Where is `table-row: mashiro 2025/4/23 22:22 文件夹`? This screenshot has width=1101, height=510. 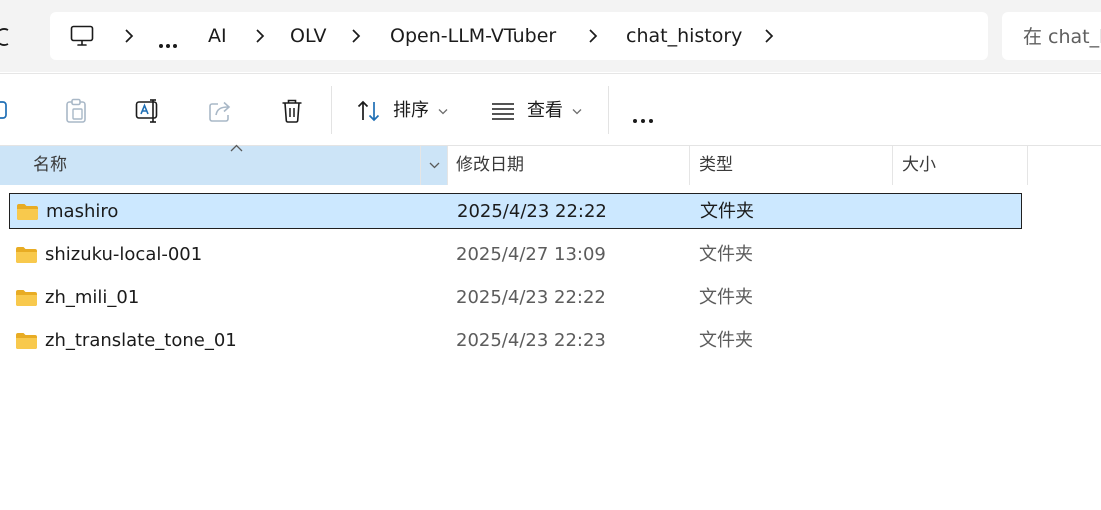 table-row: mashiro 2025/4/23 22:22 文件夹 is located at coordinates (515, 211).